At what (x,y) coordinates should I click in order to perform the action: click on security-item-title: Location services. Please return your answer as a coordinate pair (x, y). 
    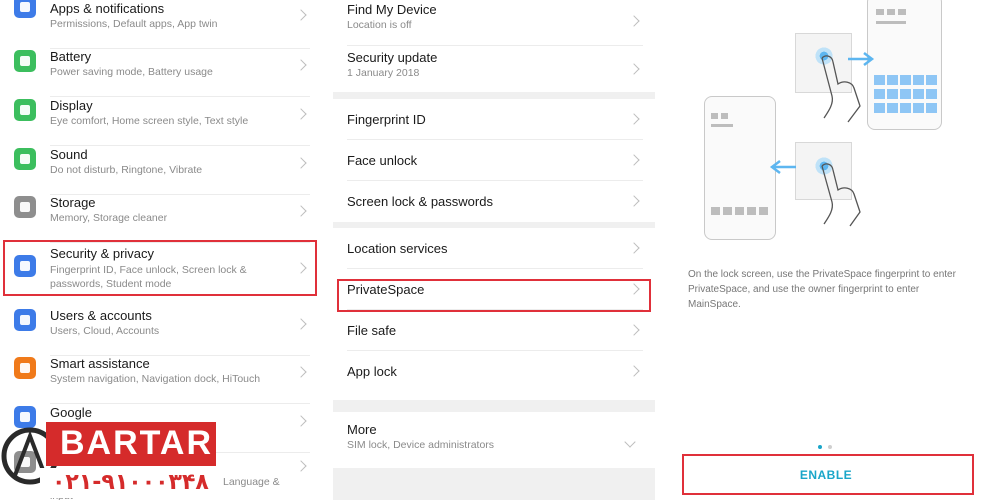
    Looking at the image, I should click on (397, 248).